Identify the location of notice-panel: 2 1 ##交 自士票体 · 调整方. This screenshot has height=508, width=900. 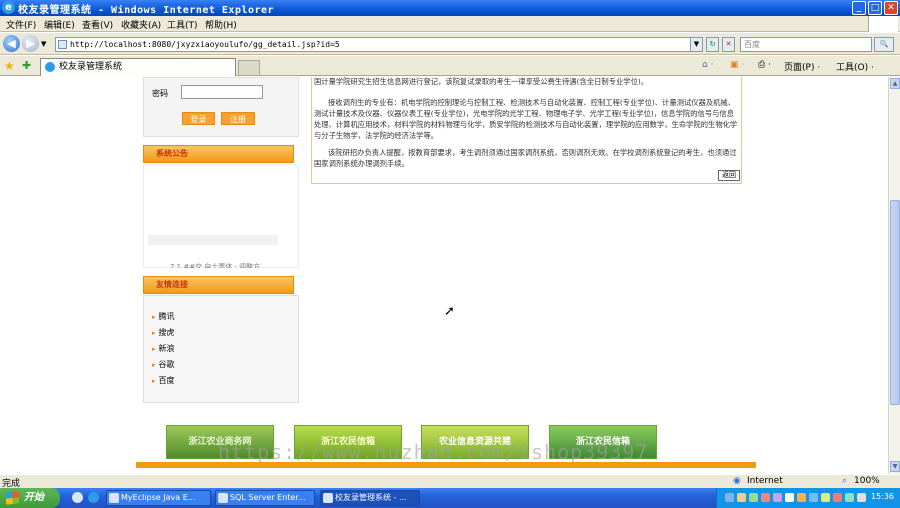
(221, 216).